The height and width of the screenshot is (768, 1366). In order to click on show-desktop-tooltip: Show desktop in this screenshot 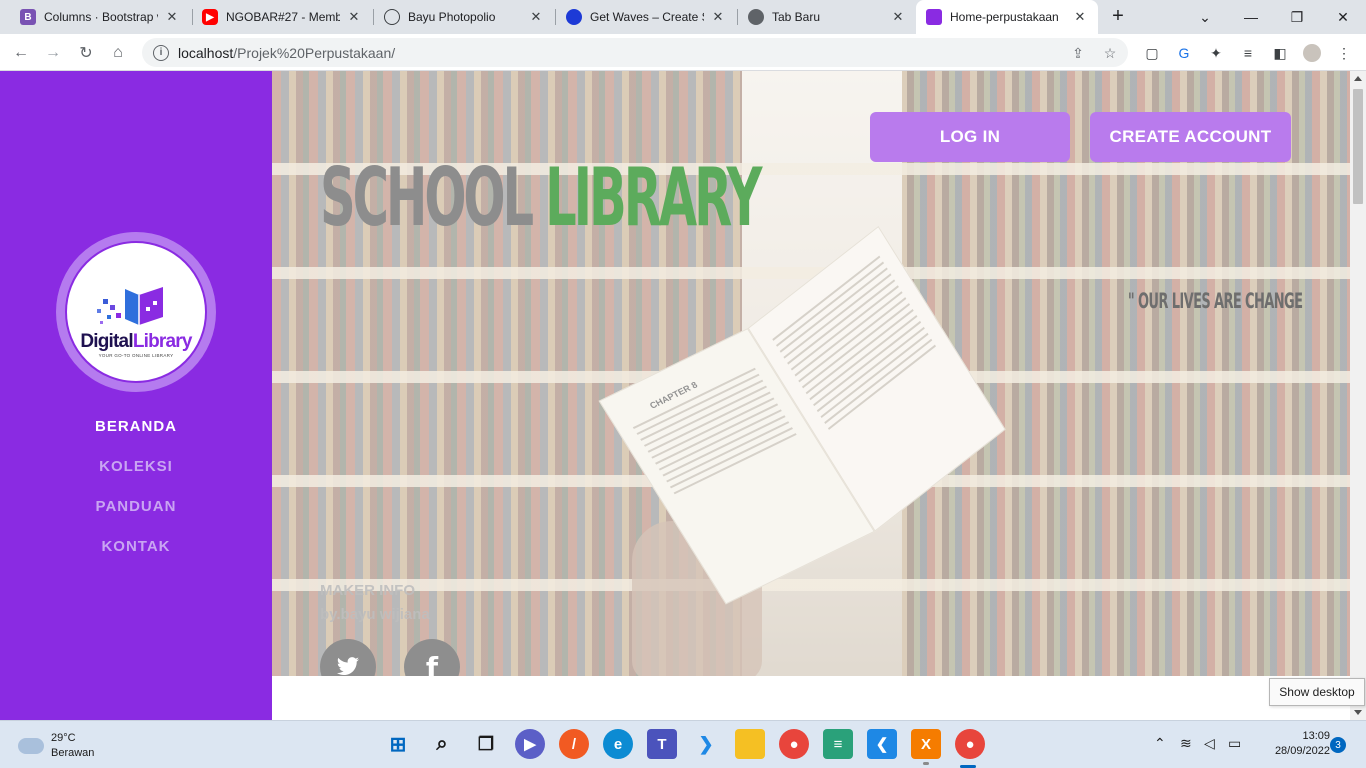, I will do `click(1317, 692)`.